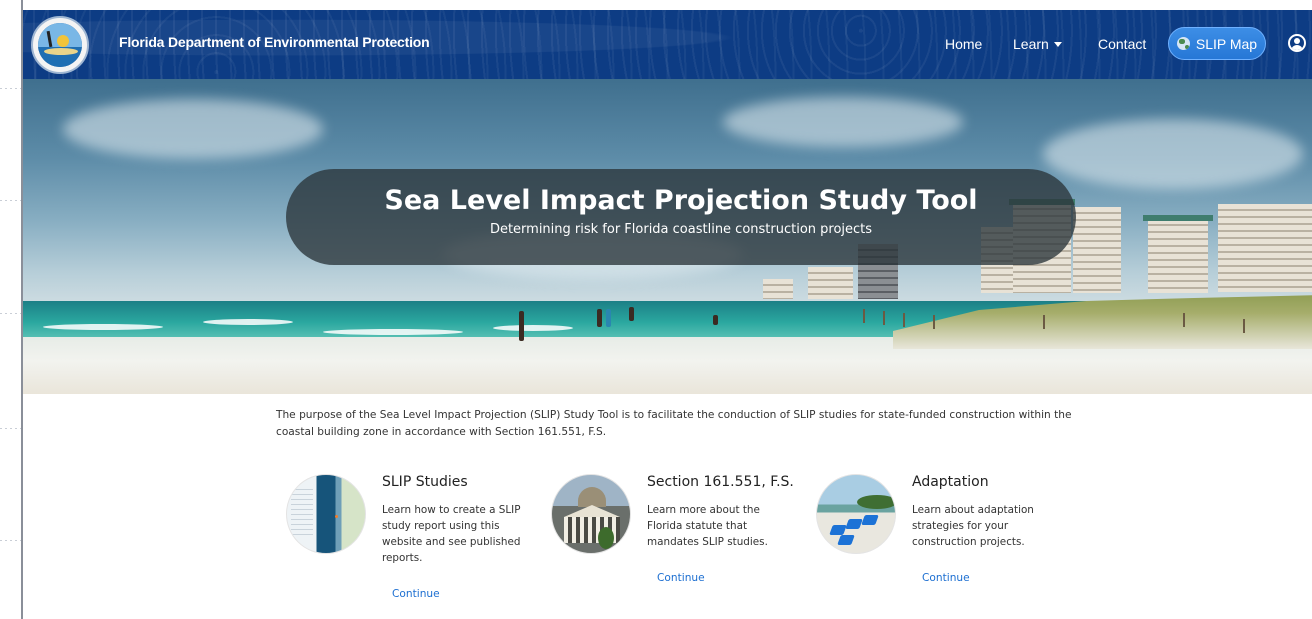 The image size is (1312, 619). What do you see at coordinates (1102, 322) in the screenshot?
I see `hero-dune` at bounding box center [1102, 322].